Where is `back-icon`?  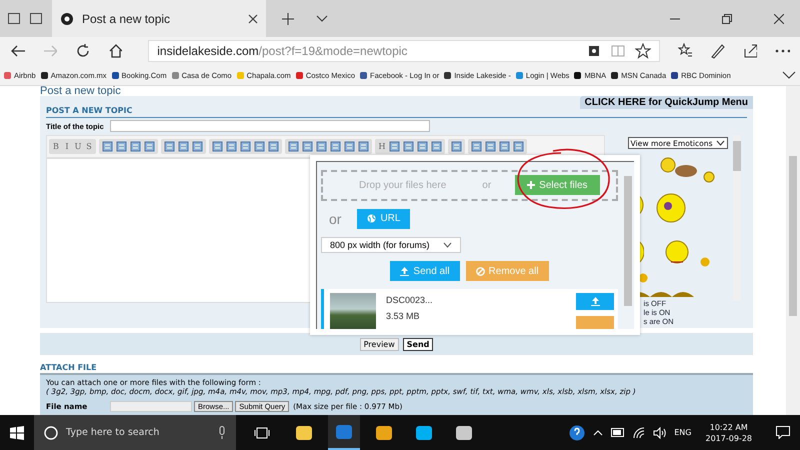
back-icon is located at coordinates (17, 51).